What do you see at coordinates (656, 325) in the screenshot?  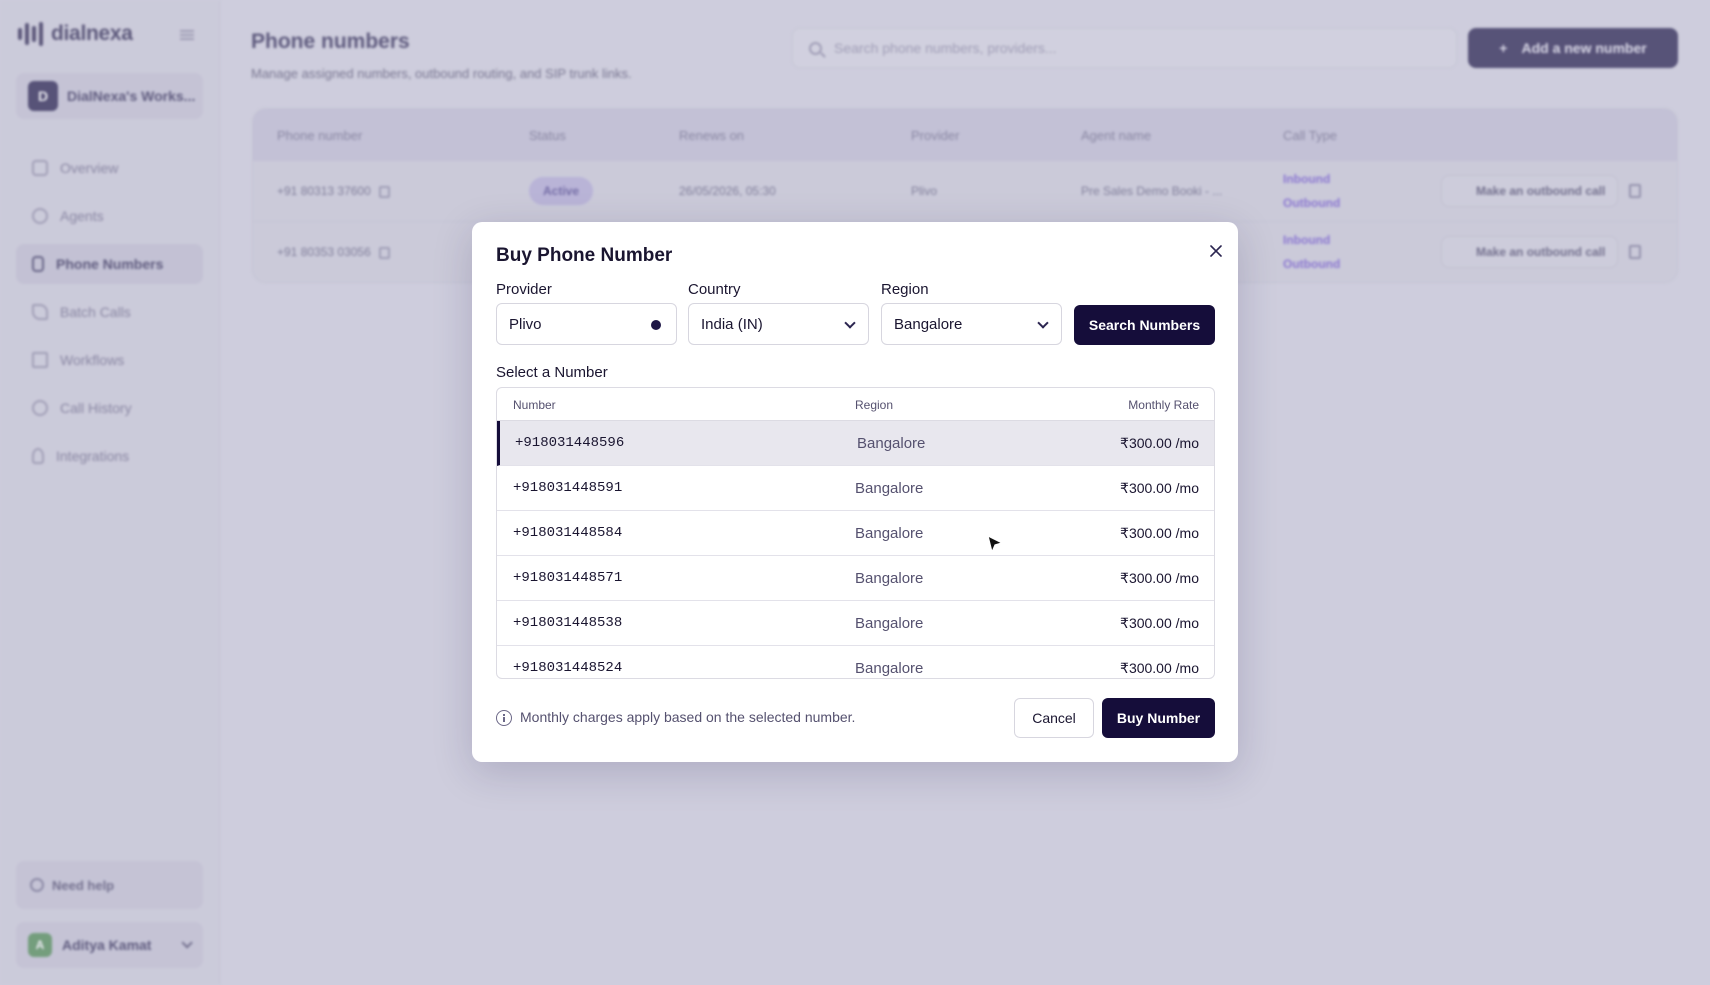 I see `selected-dot-icon` at bounding box center [656, 325].